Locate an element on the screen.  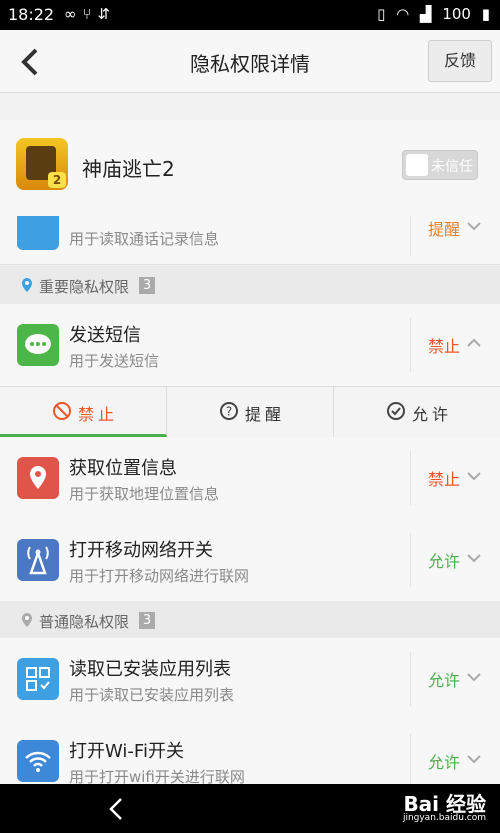
system-nav-bar: Bai 经验 jingyan.baidu.com is located at coordinates (250, 808).